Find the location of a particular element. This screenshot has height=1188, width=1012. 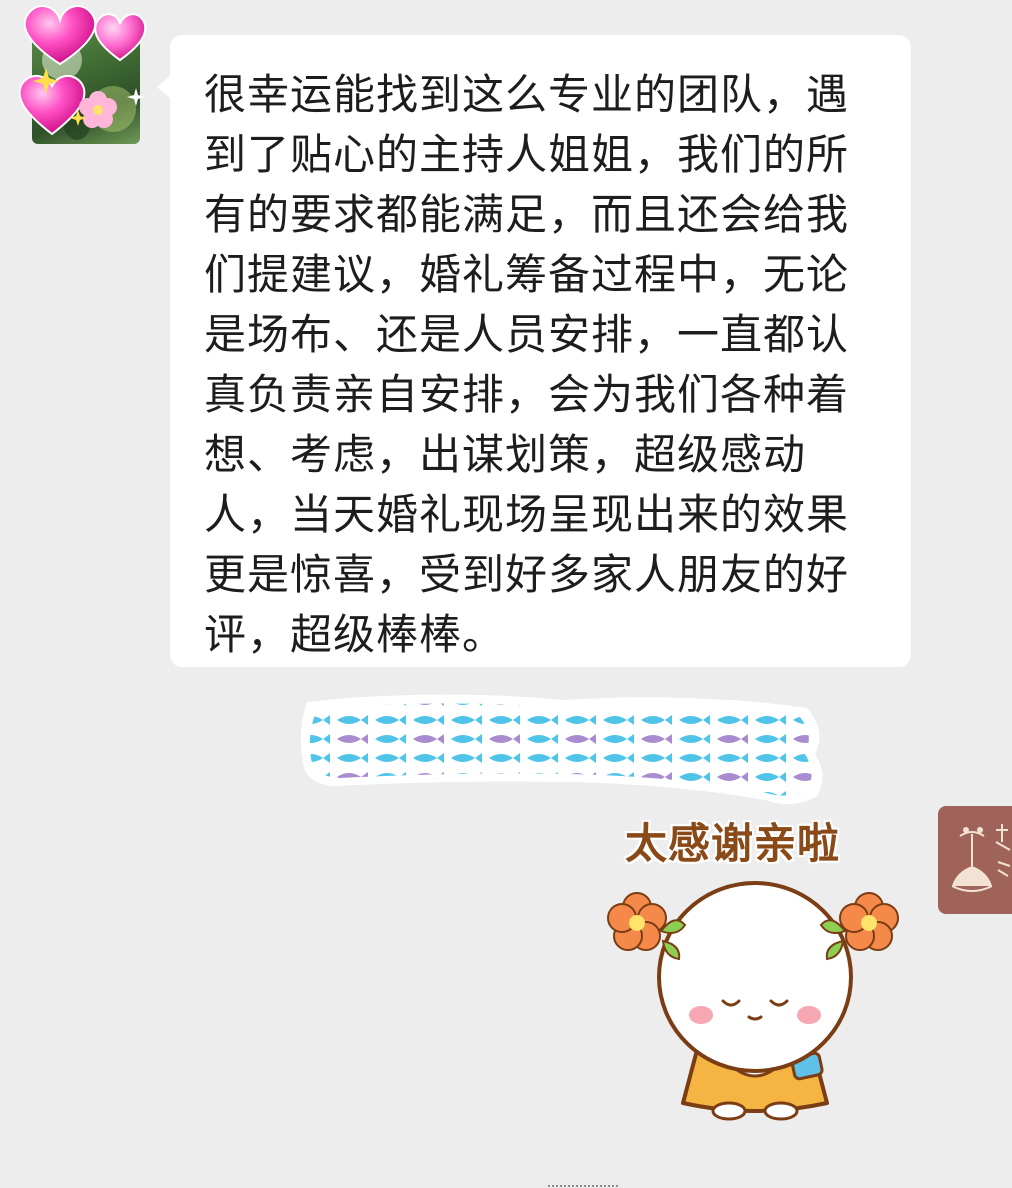

floating-brand-tab is located at coordinates (975, 860).